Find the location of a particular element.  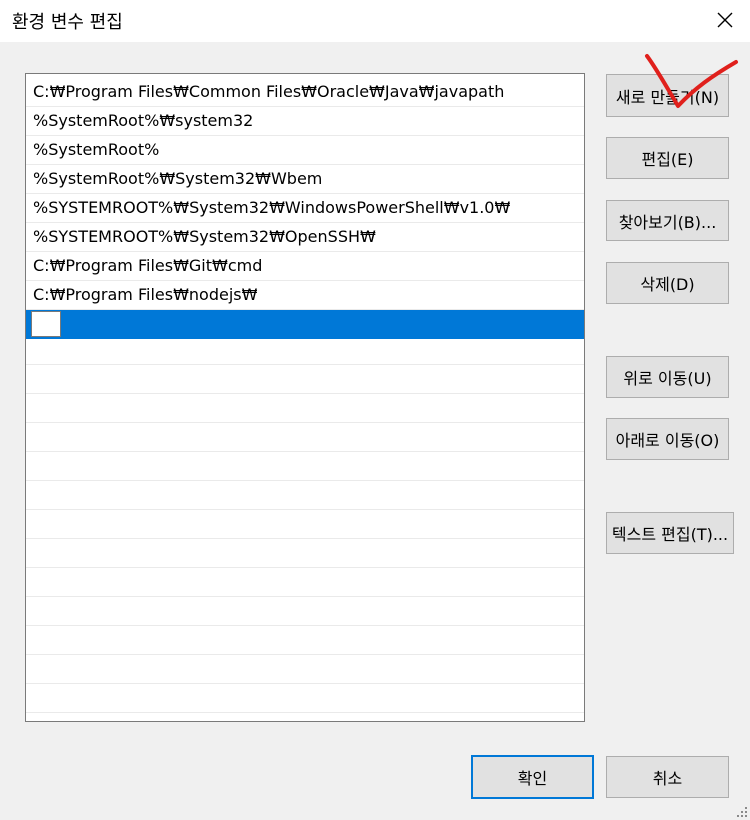

delete-button: 삭제(D) is located at coordinates (667, 283).